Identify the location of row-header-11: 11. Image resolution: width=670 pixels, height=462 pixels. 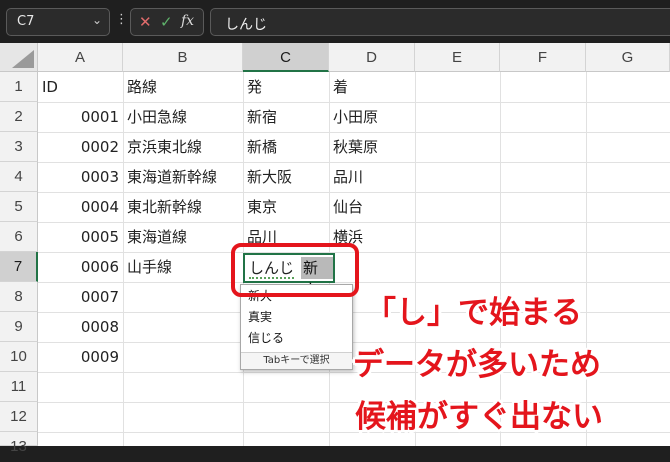
(19, 387).